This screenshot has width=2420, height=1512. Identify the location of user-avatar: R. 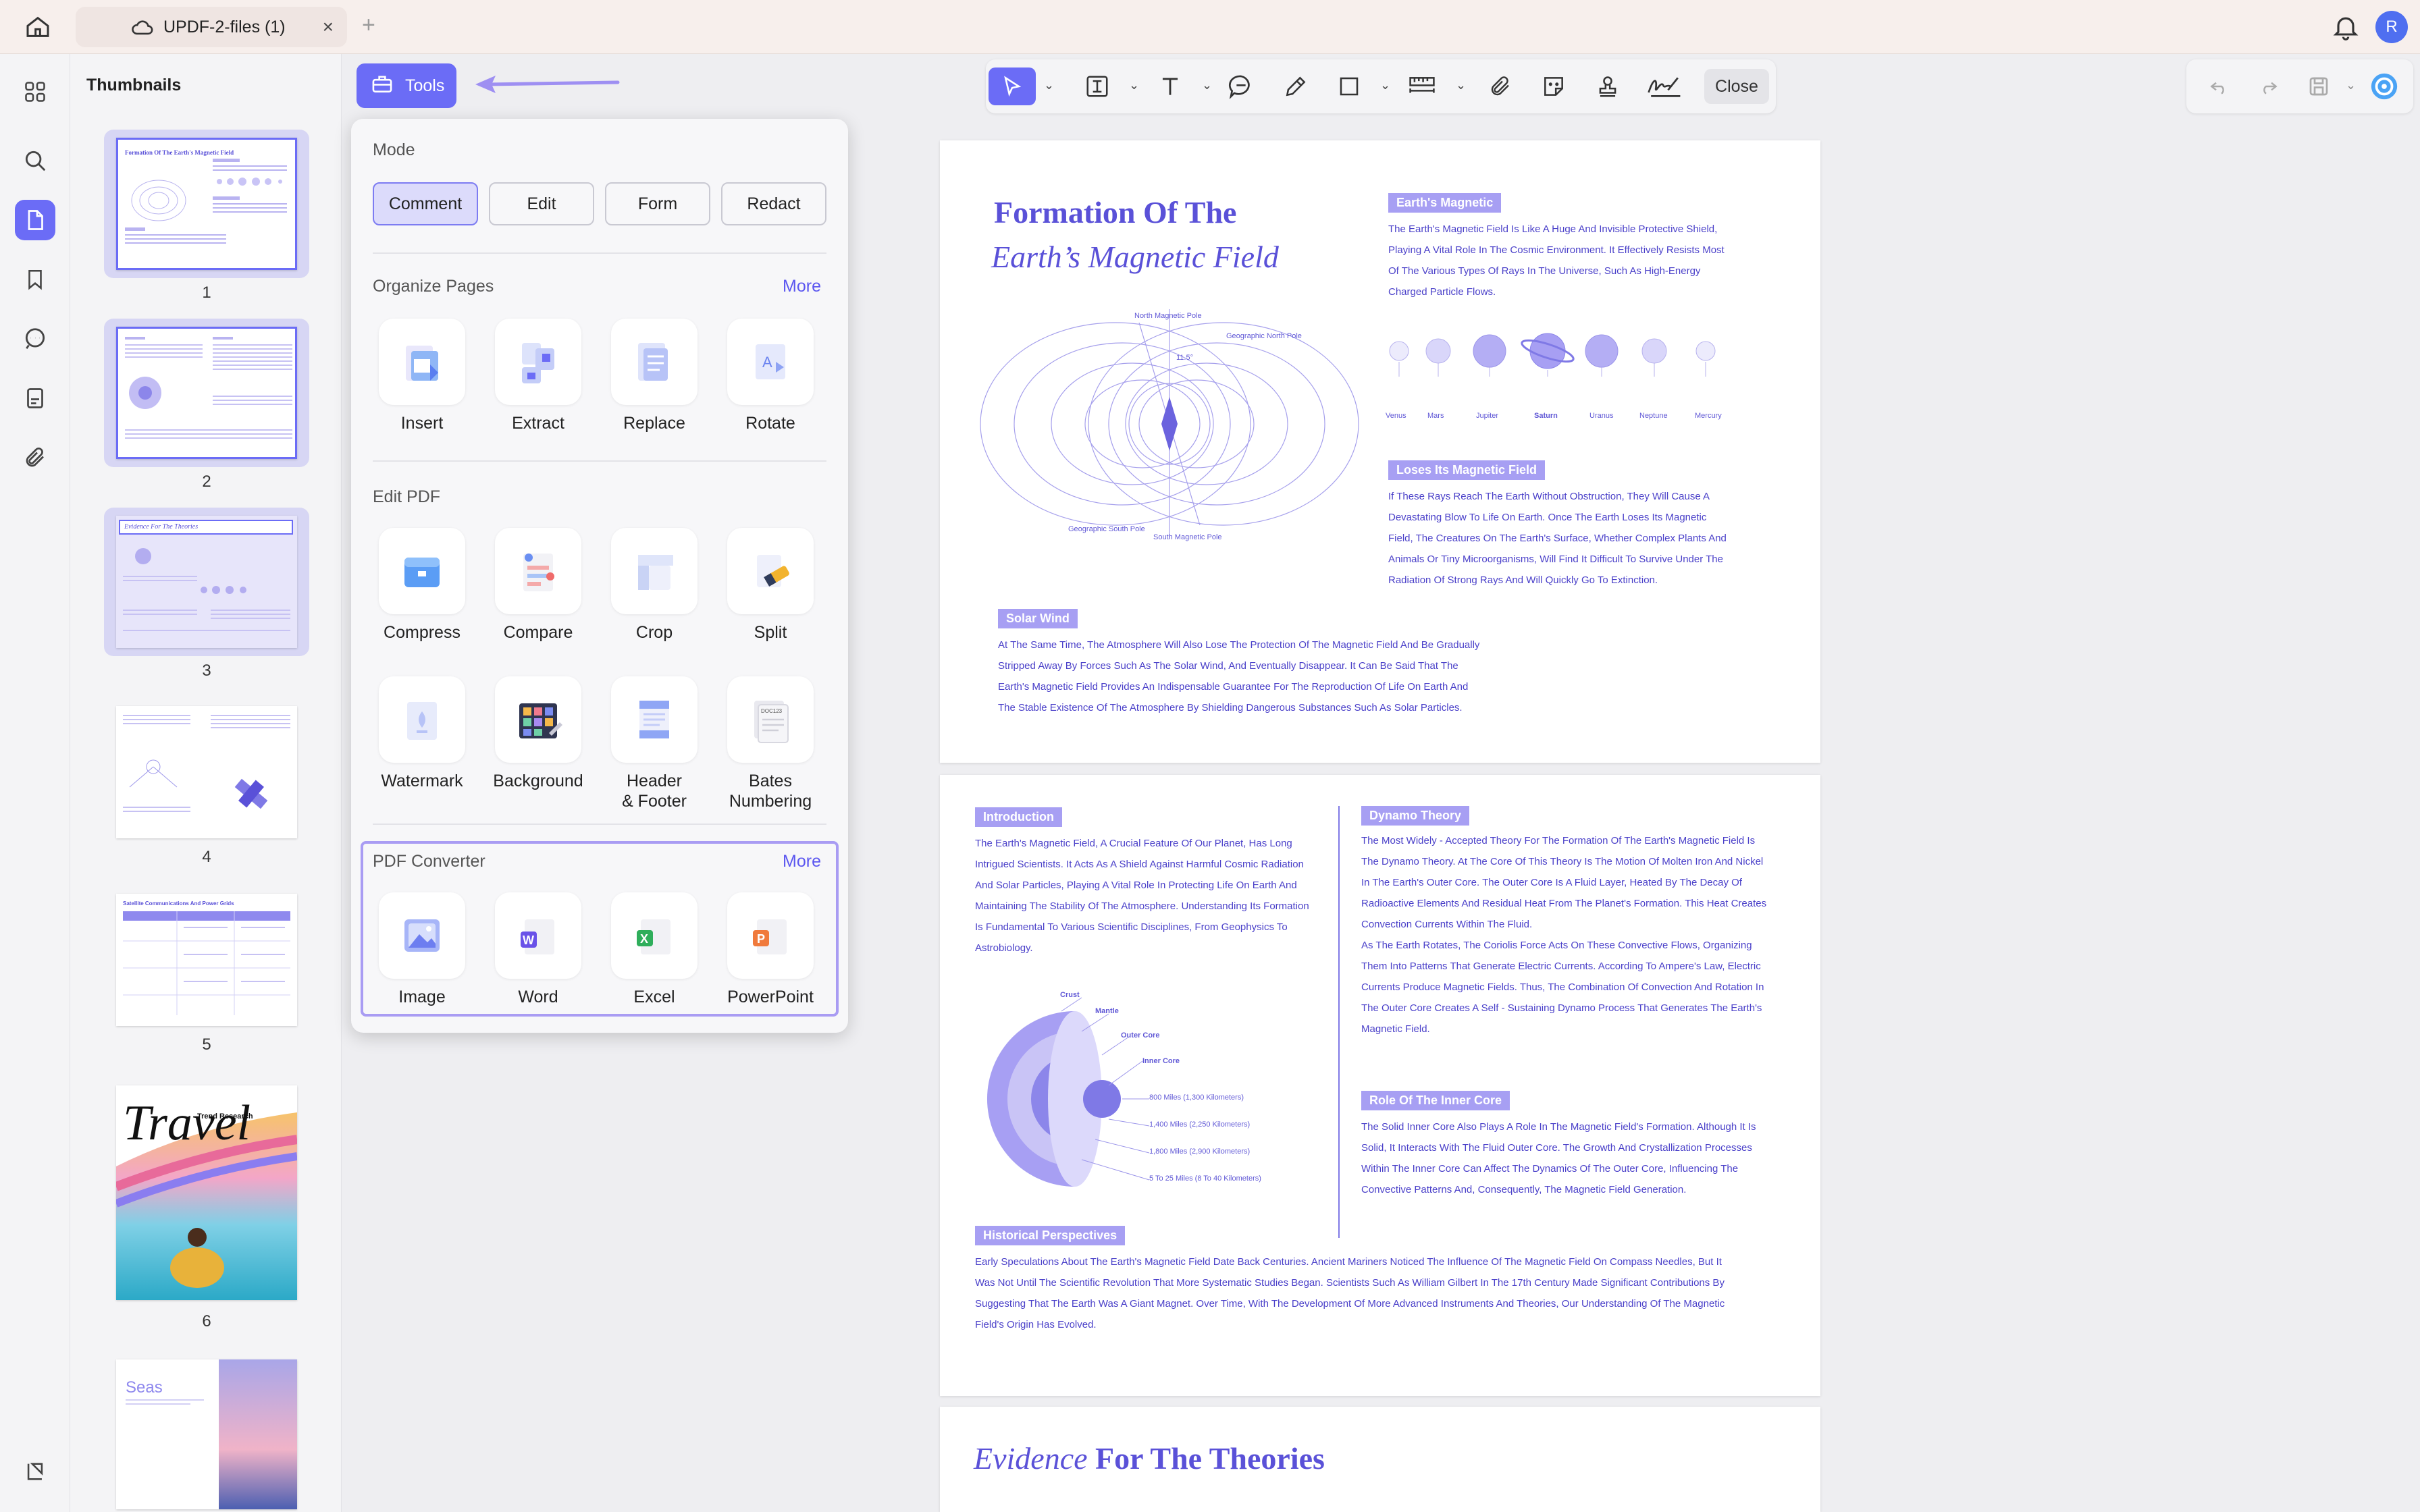
(2391, 27).